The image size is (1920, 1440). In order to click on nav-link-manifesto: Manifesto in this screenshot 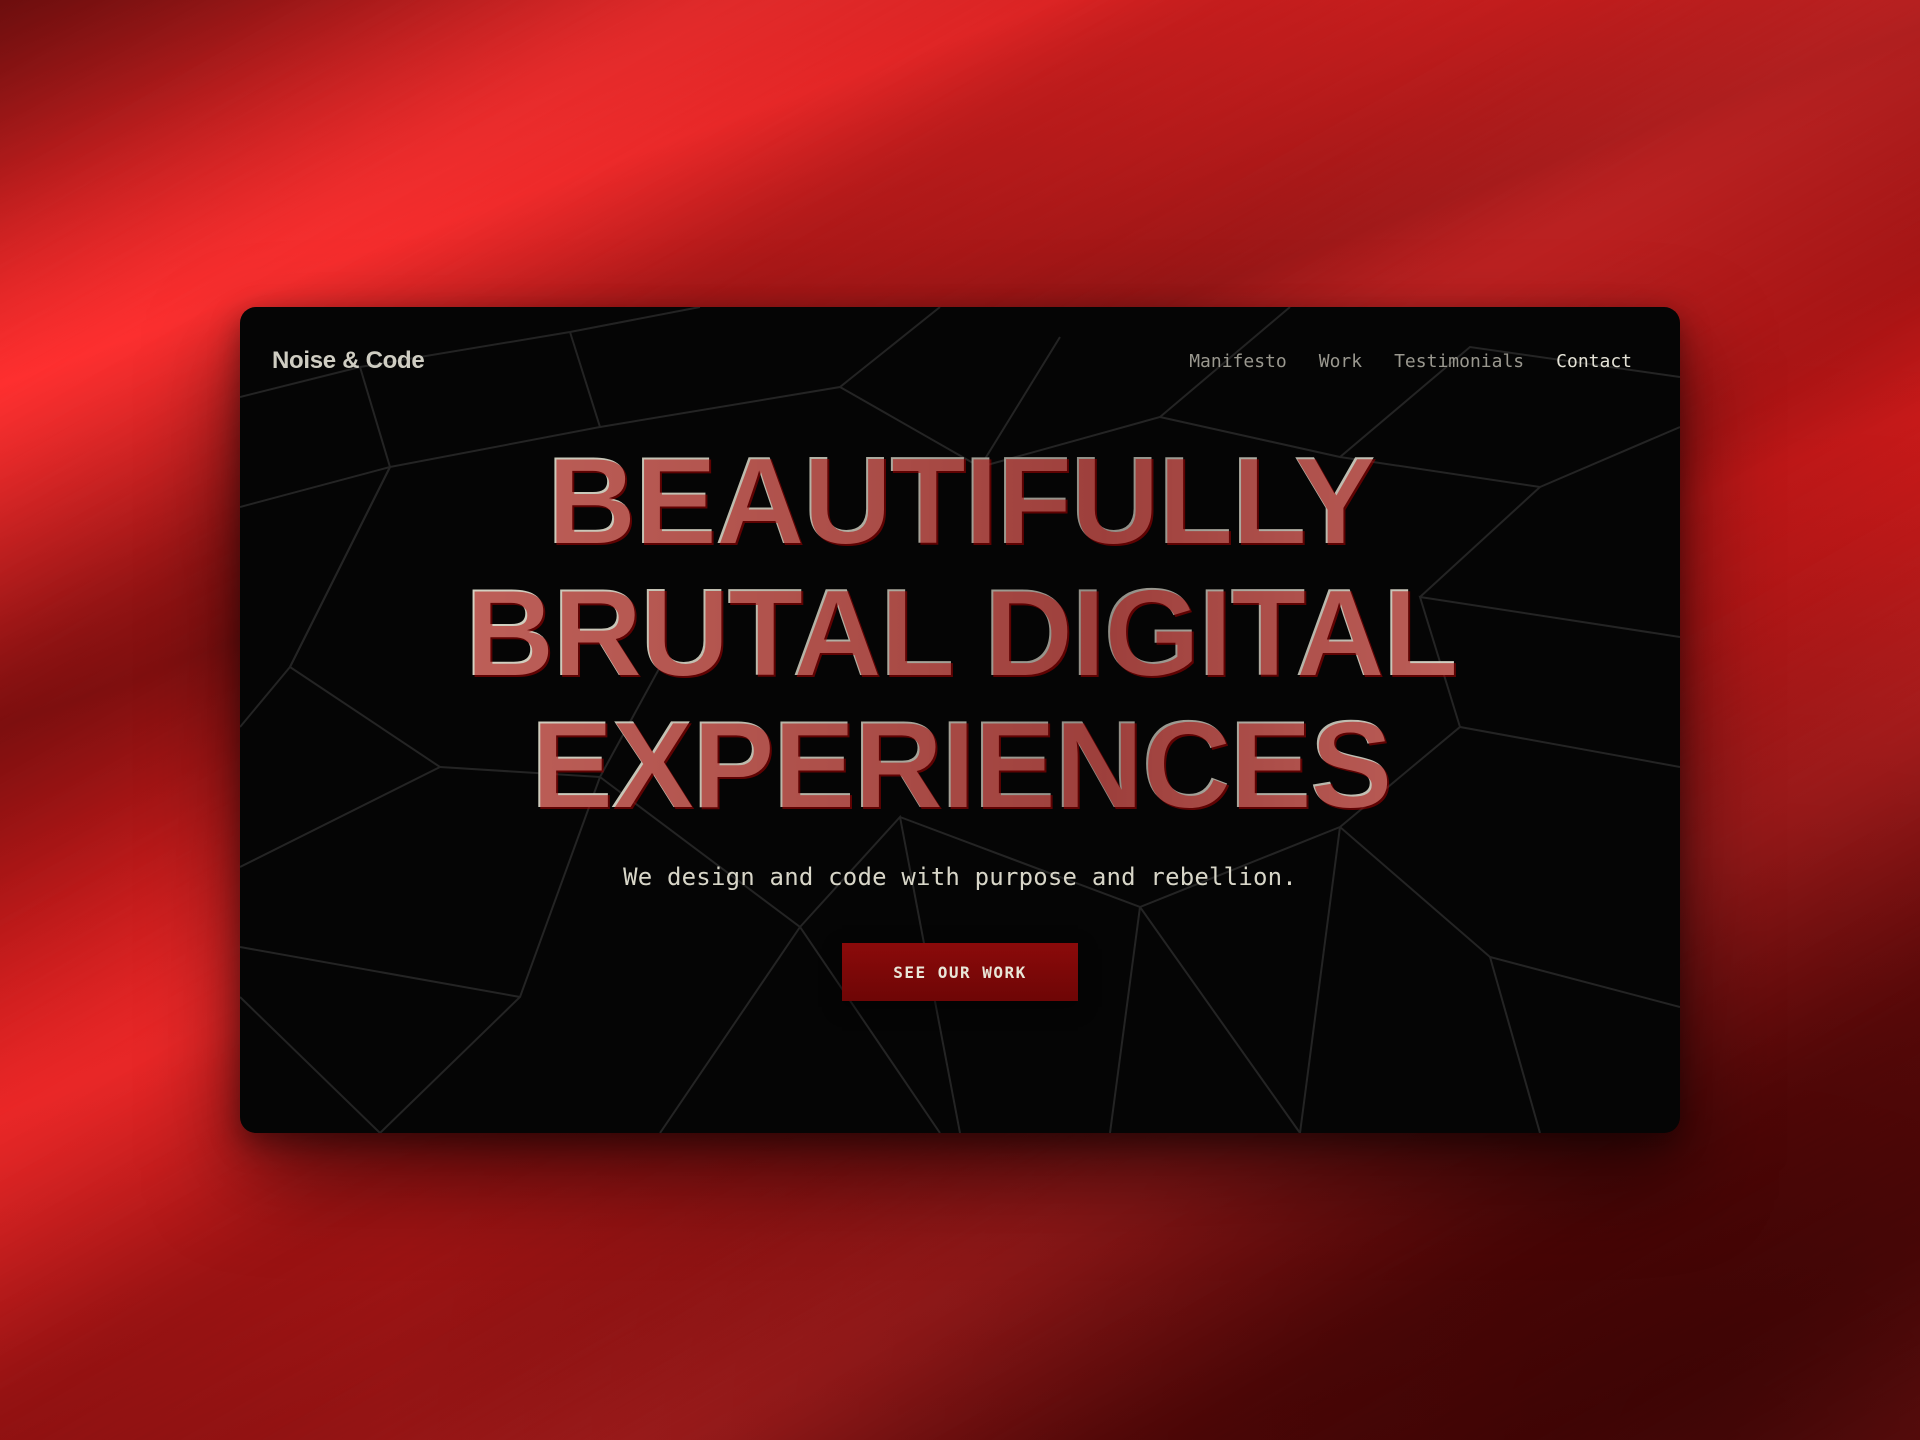, I will do `click(1238, 361)`.